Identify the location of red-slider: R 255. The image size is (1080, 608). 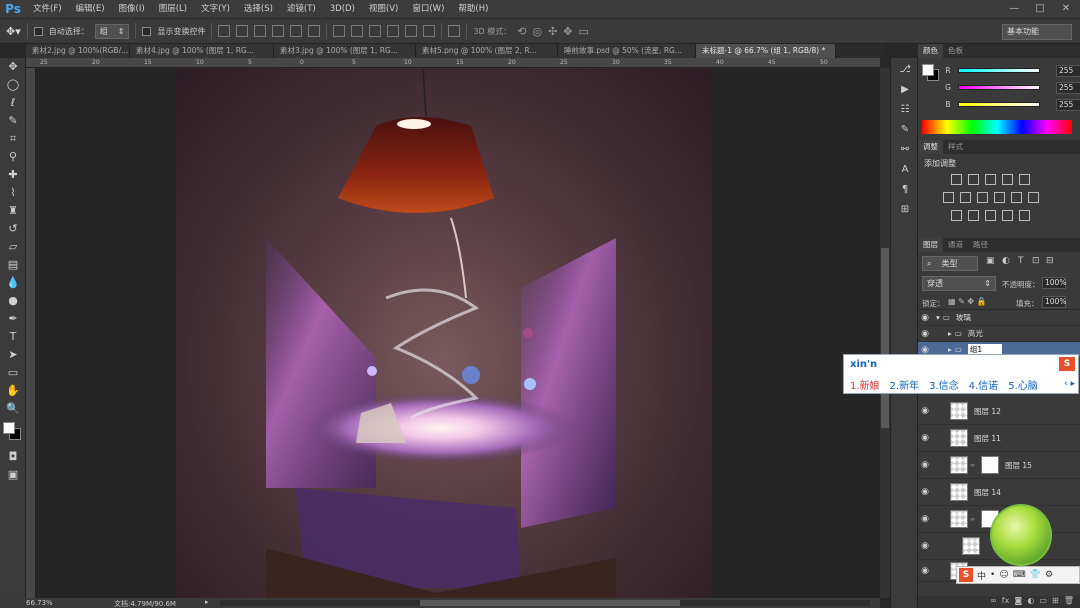
(1009, 70).